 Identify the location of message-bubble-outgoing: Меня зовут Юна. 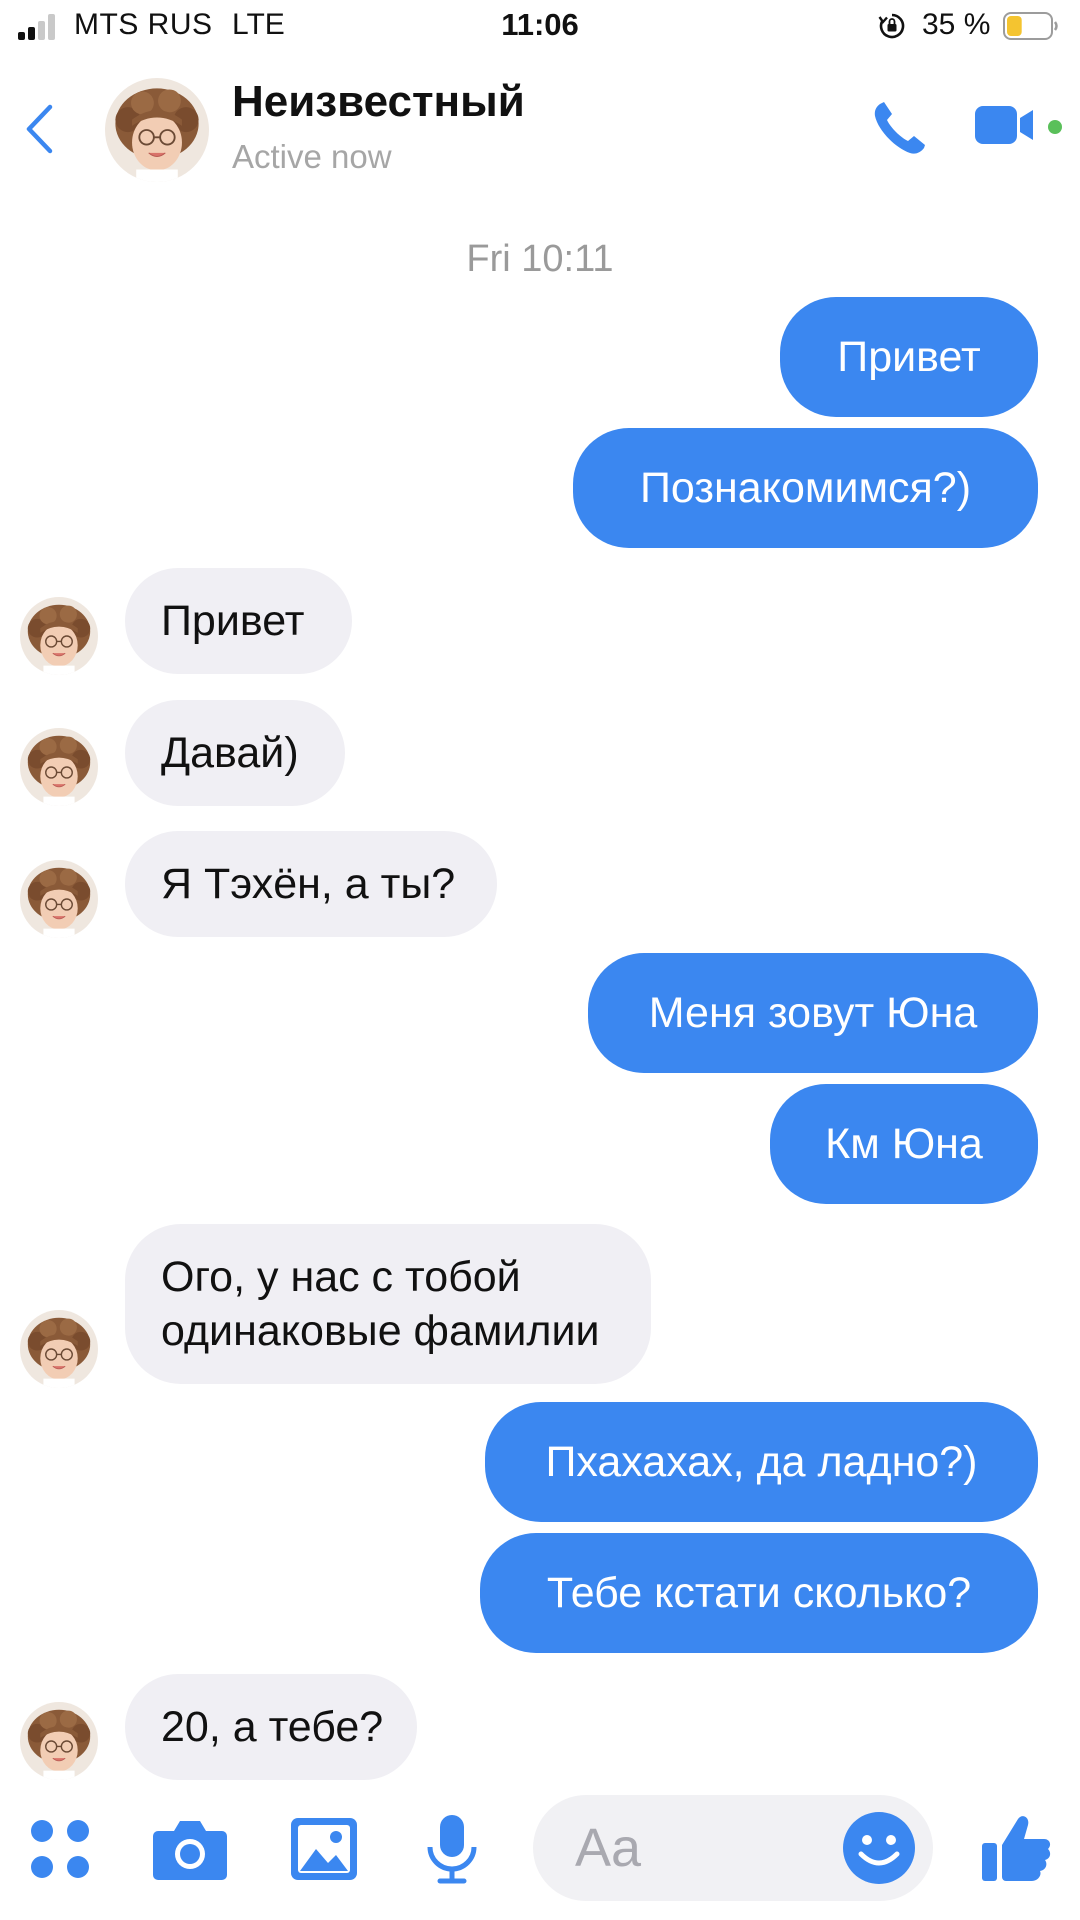
(813, 1013).